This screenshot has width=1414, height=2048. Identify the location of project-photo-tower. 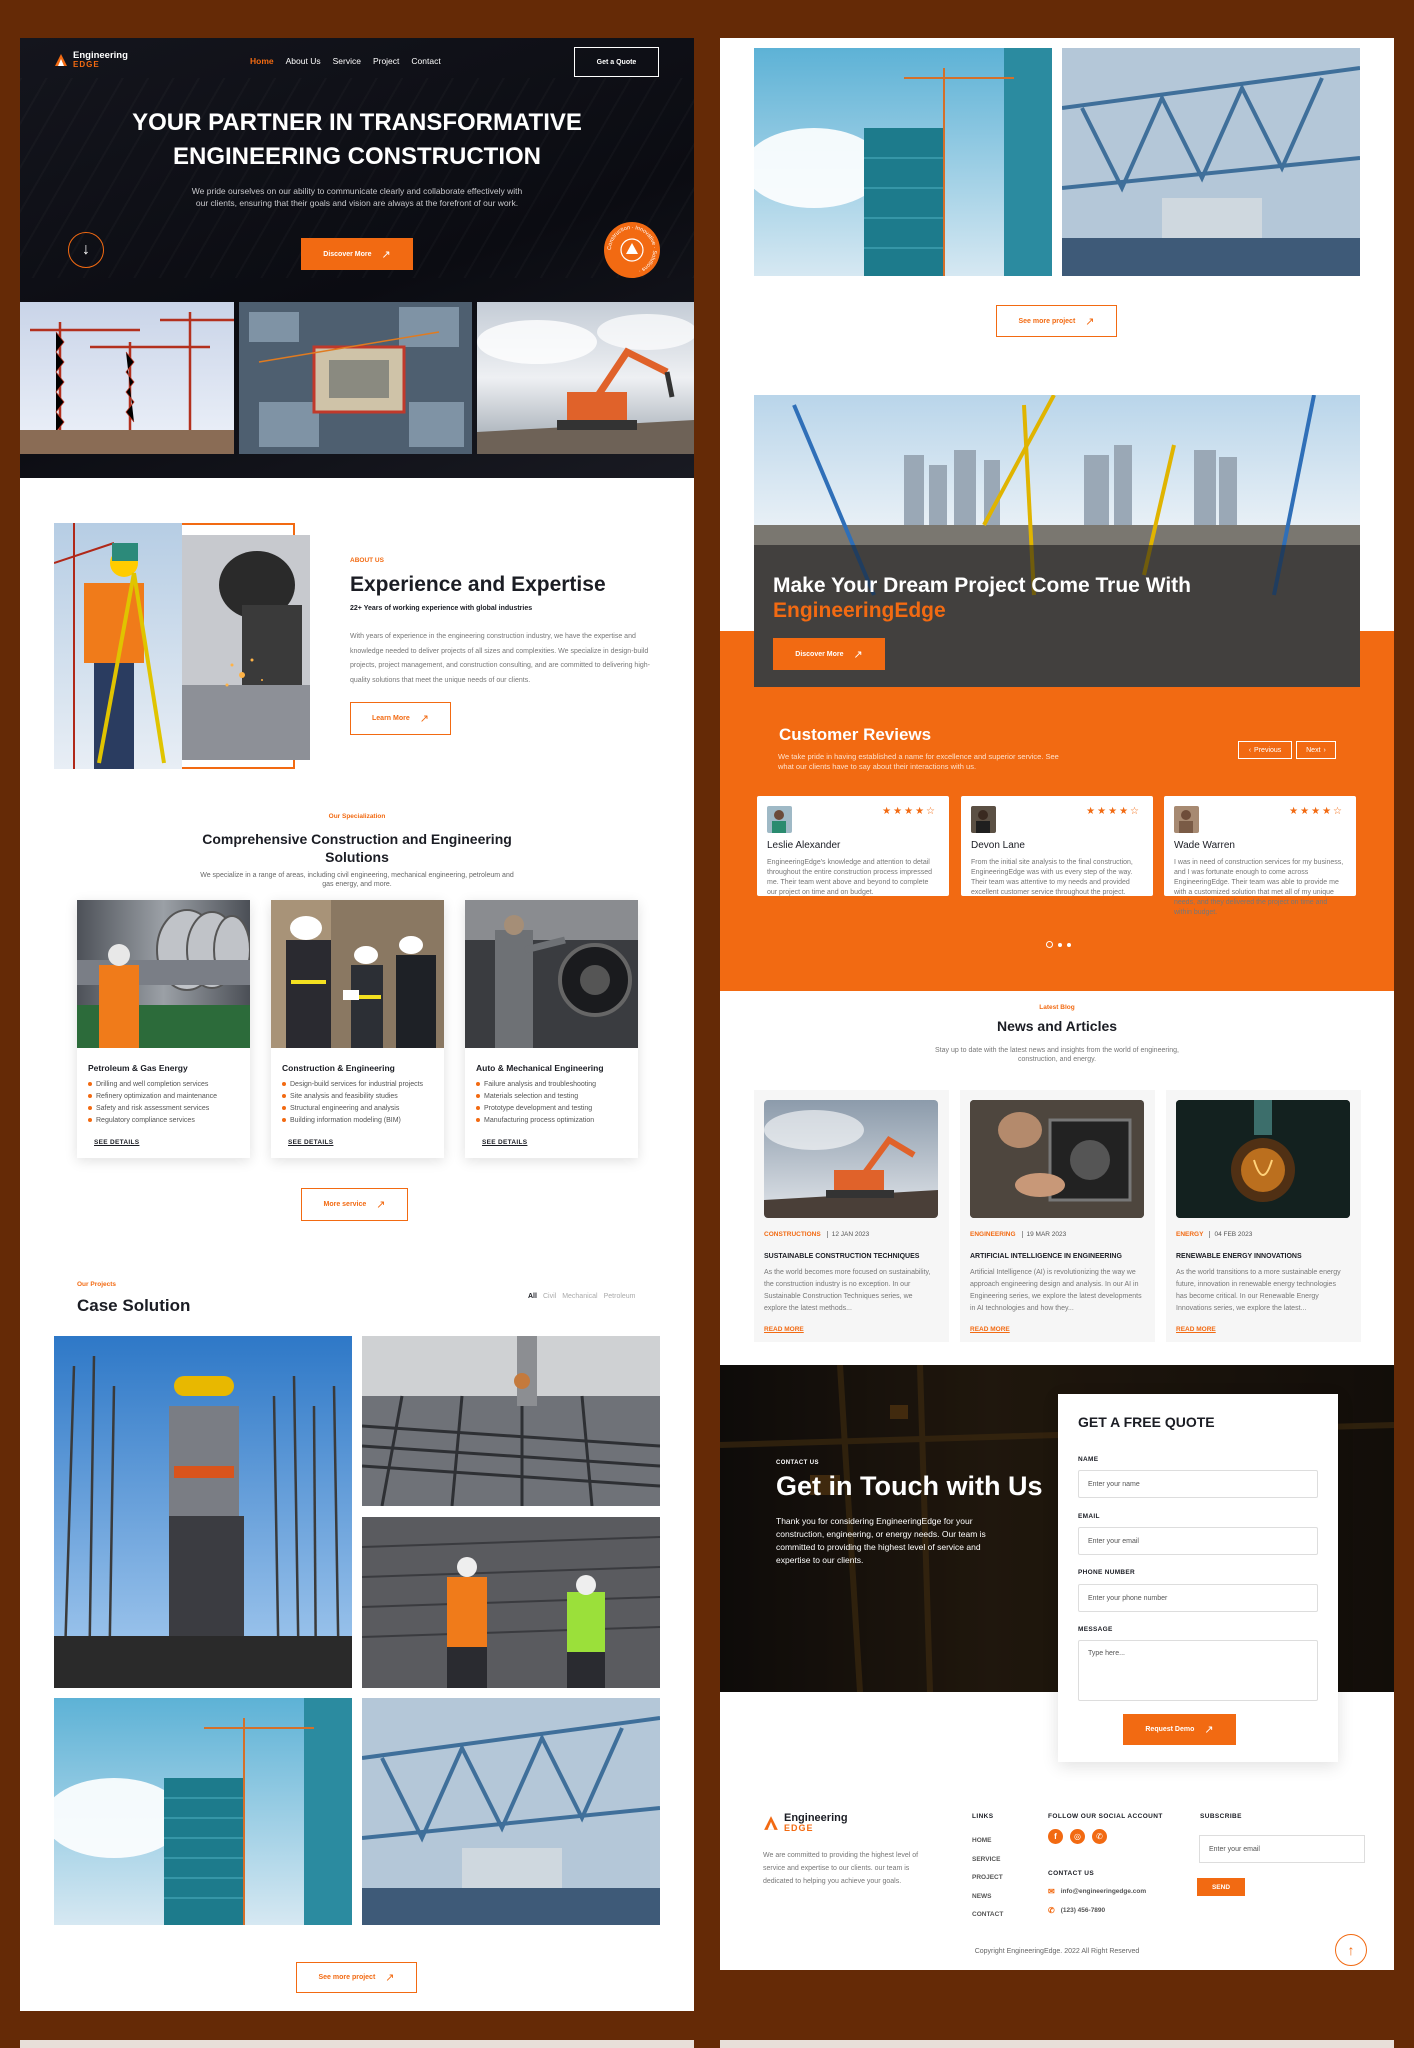
(203, 1811).